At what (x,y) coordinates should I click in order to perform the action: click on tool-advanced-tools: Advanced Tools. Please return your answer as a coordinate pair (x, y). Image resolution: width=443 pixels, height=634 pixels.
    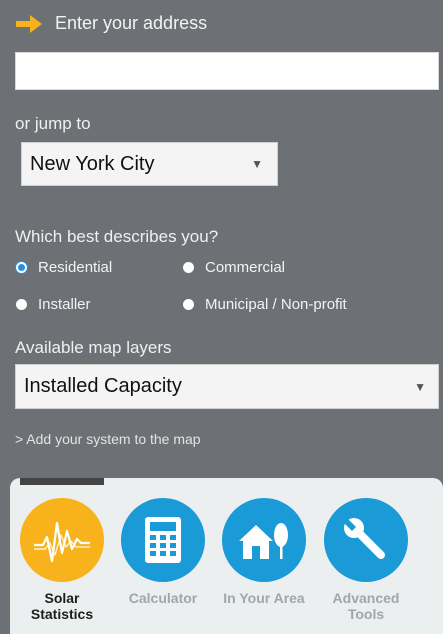
    Looking at the image, I should click on (366, 560).